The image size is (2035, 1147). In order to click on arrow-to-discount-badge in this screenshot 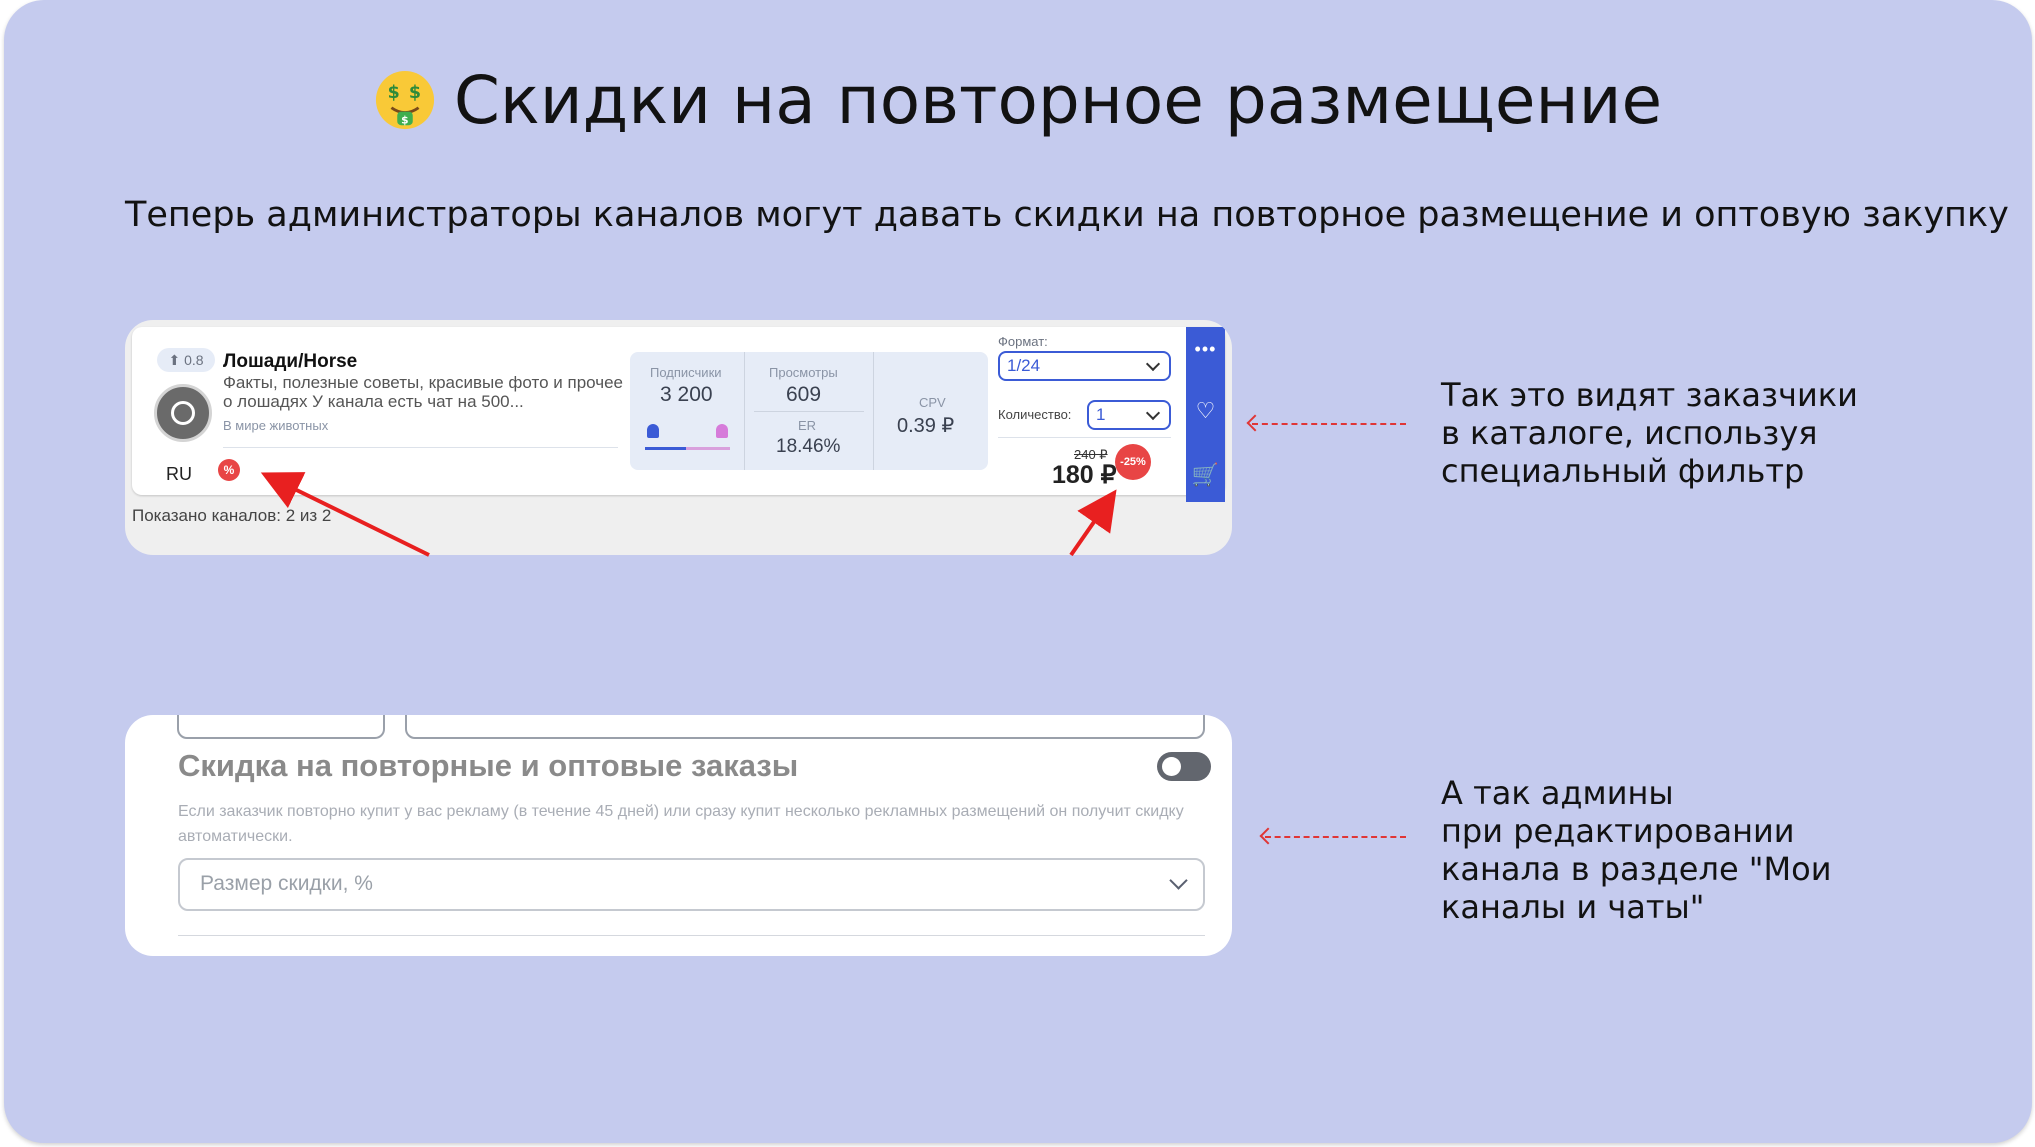, I will do `click(1093, 523)`.